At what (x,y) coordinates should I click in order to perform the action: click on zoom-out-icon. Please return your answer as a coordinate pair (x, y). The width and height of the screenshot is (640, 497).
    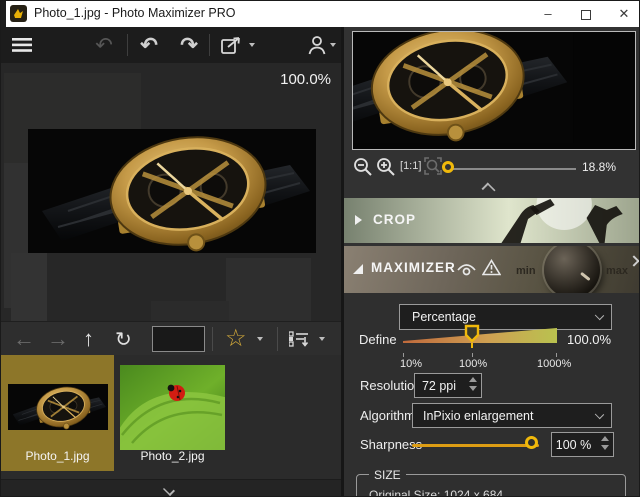
    Looking at the image, I should click on (363, 167).